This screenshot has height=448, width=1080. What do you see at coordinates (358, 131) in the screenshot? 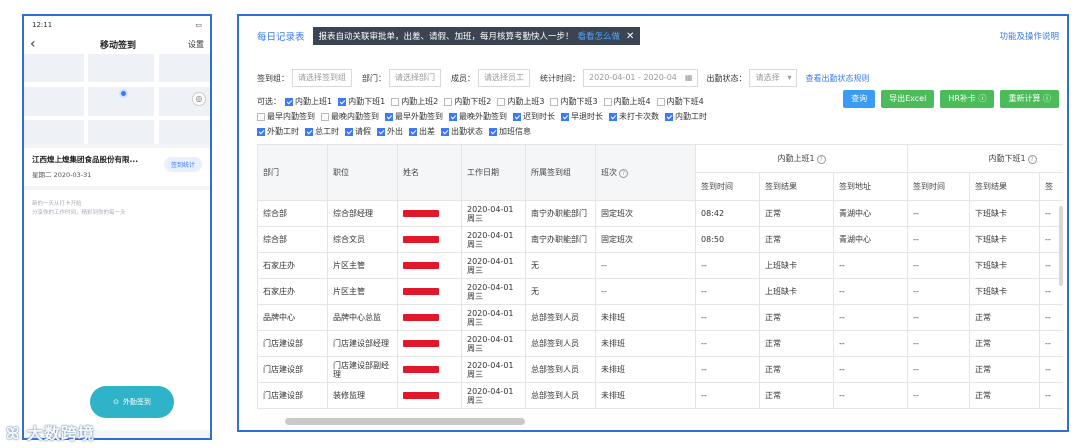
I see `option-checkbox: 请假` at bounding box center [358, 131].